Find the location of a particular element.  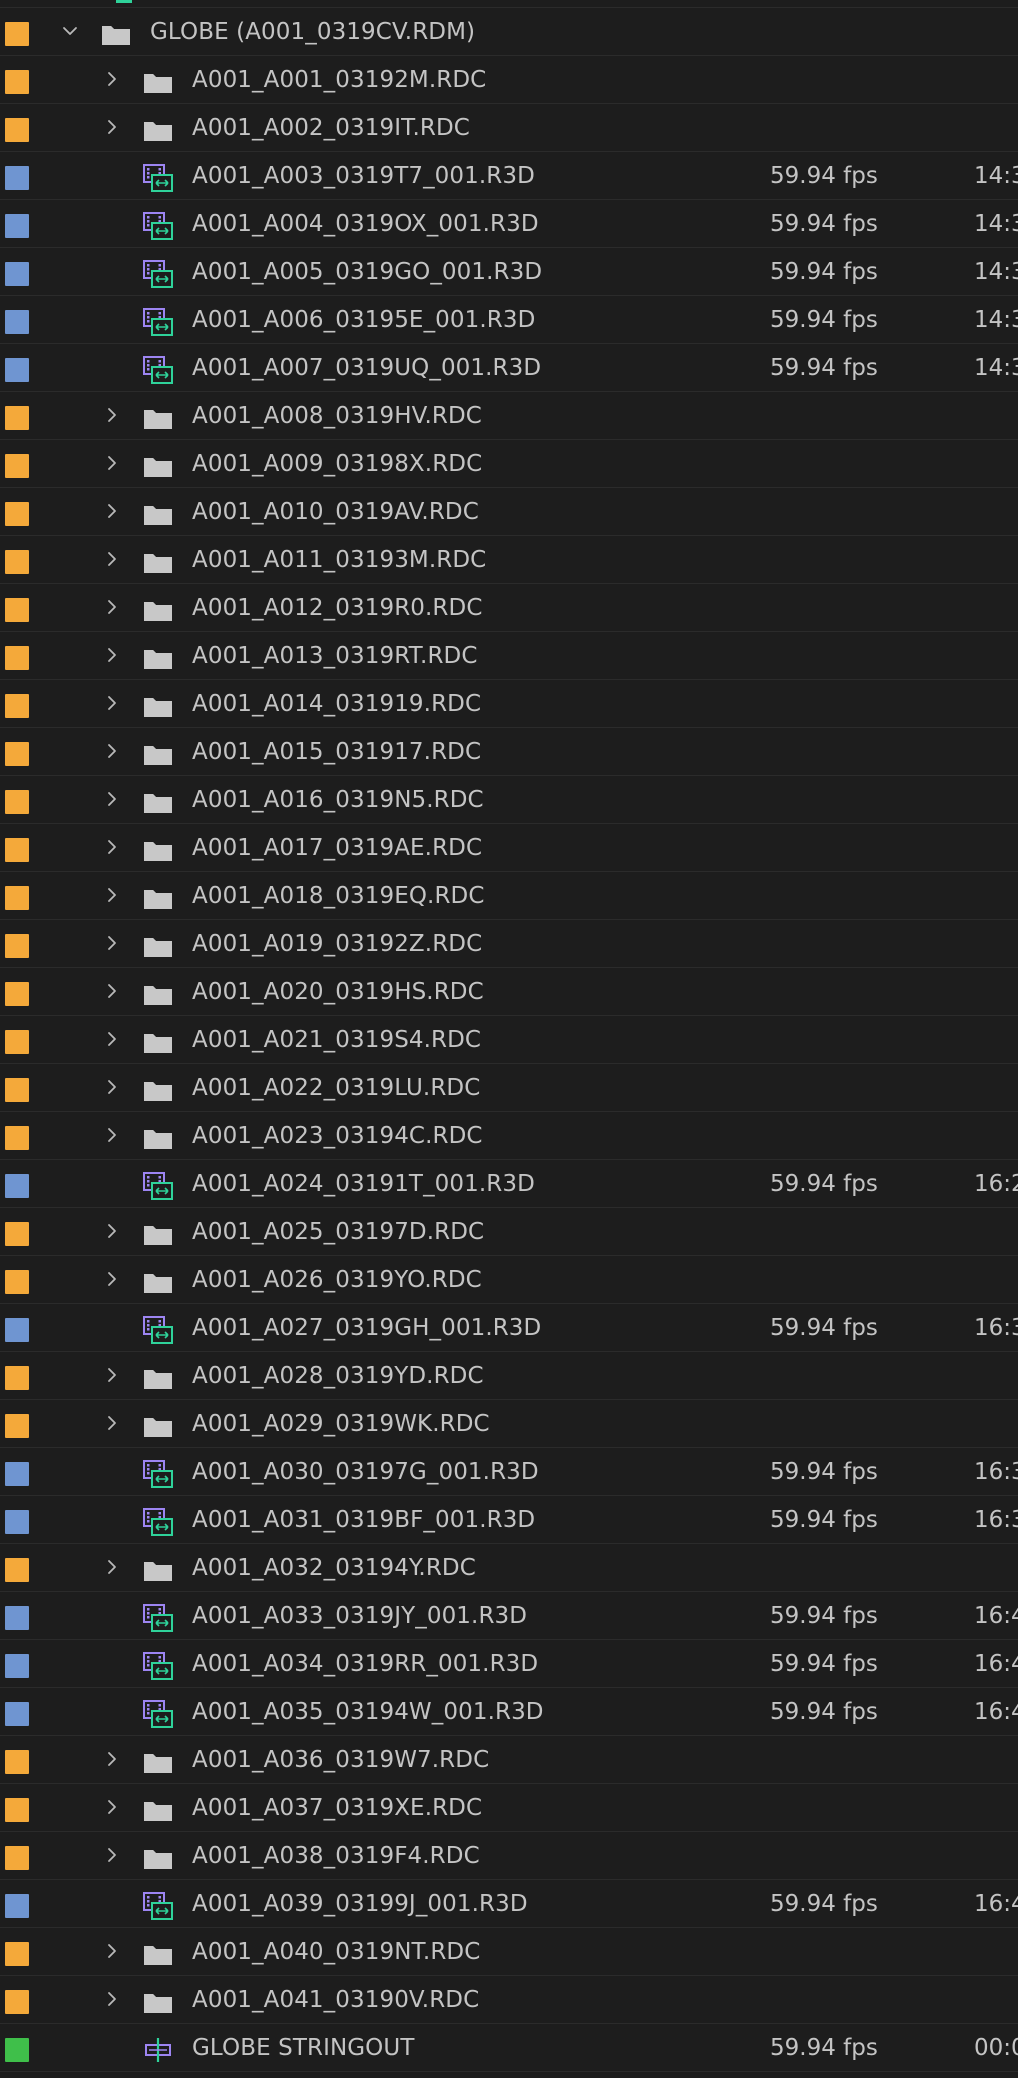

bin-row: A001_A009_03198X.RDC is located at coordinates (509, 464).